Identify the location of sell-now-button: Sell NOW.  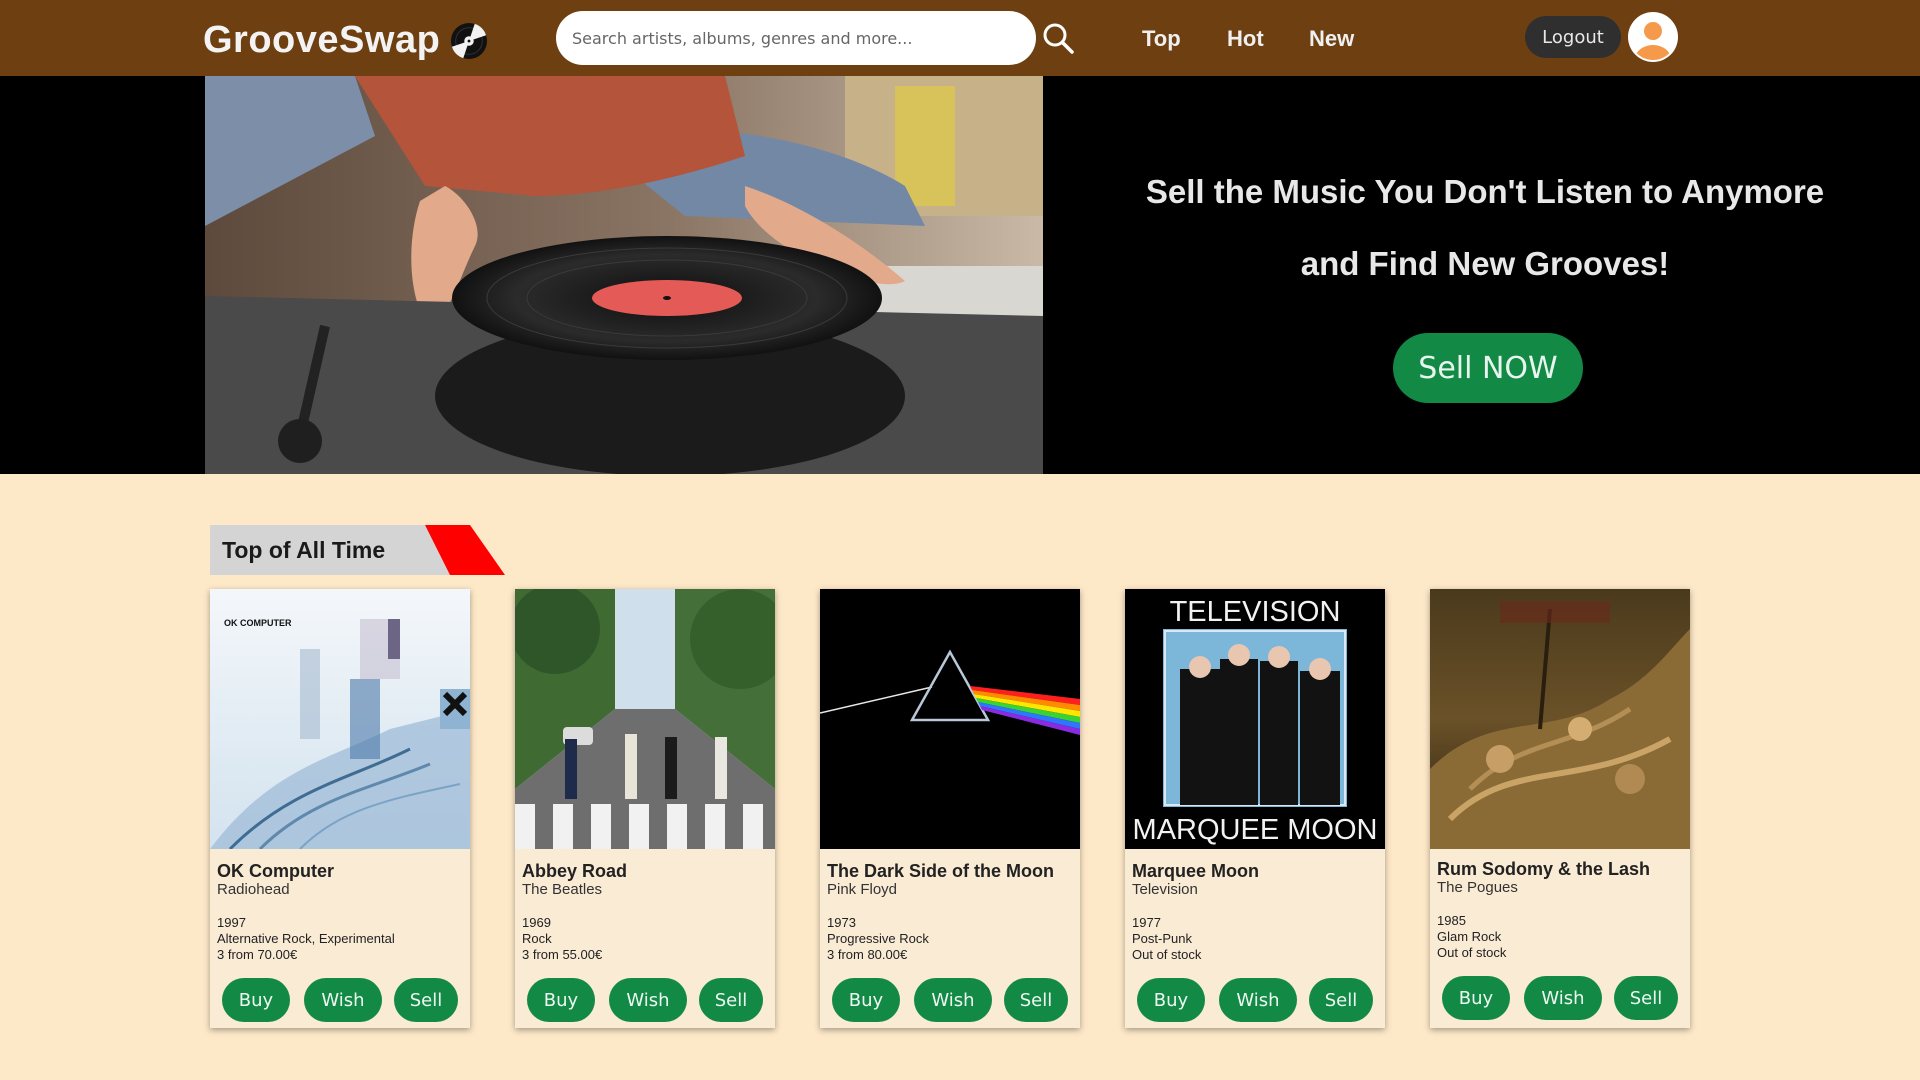
(1488, 368).